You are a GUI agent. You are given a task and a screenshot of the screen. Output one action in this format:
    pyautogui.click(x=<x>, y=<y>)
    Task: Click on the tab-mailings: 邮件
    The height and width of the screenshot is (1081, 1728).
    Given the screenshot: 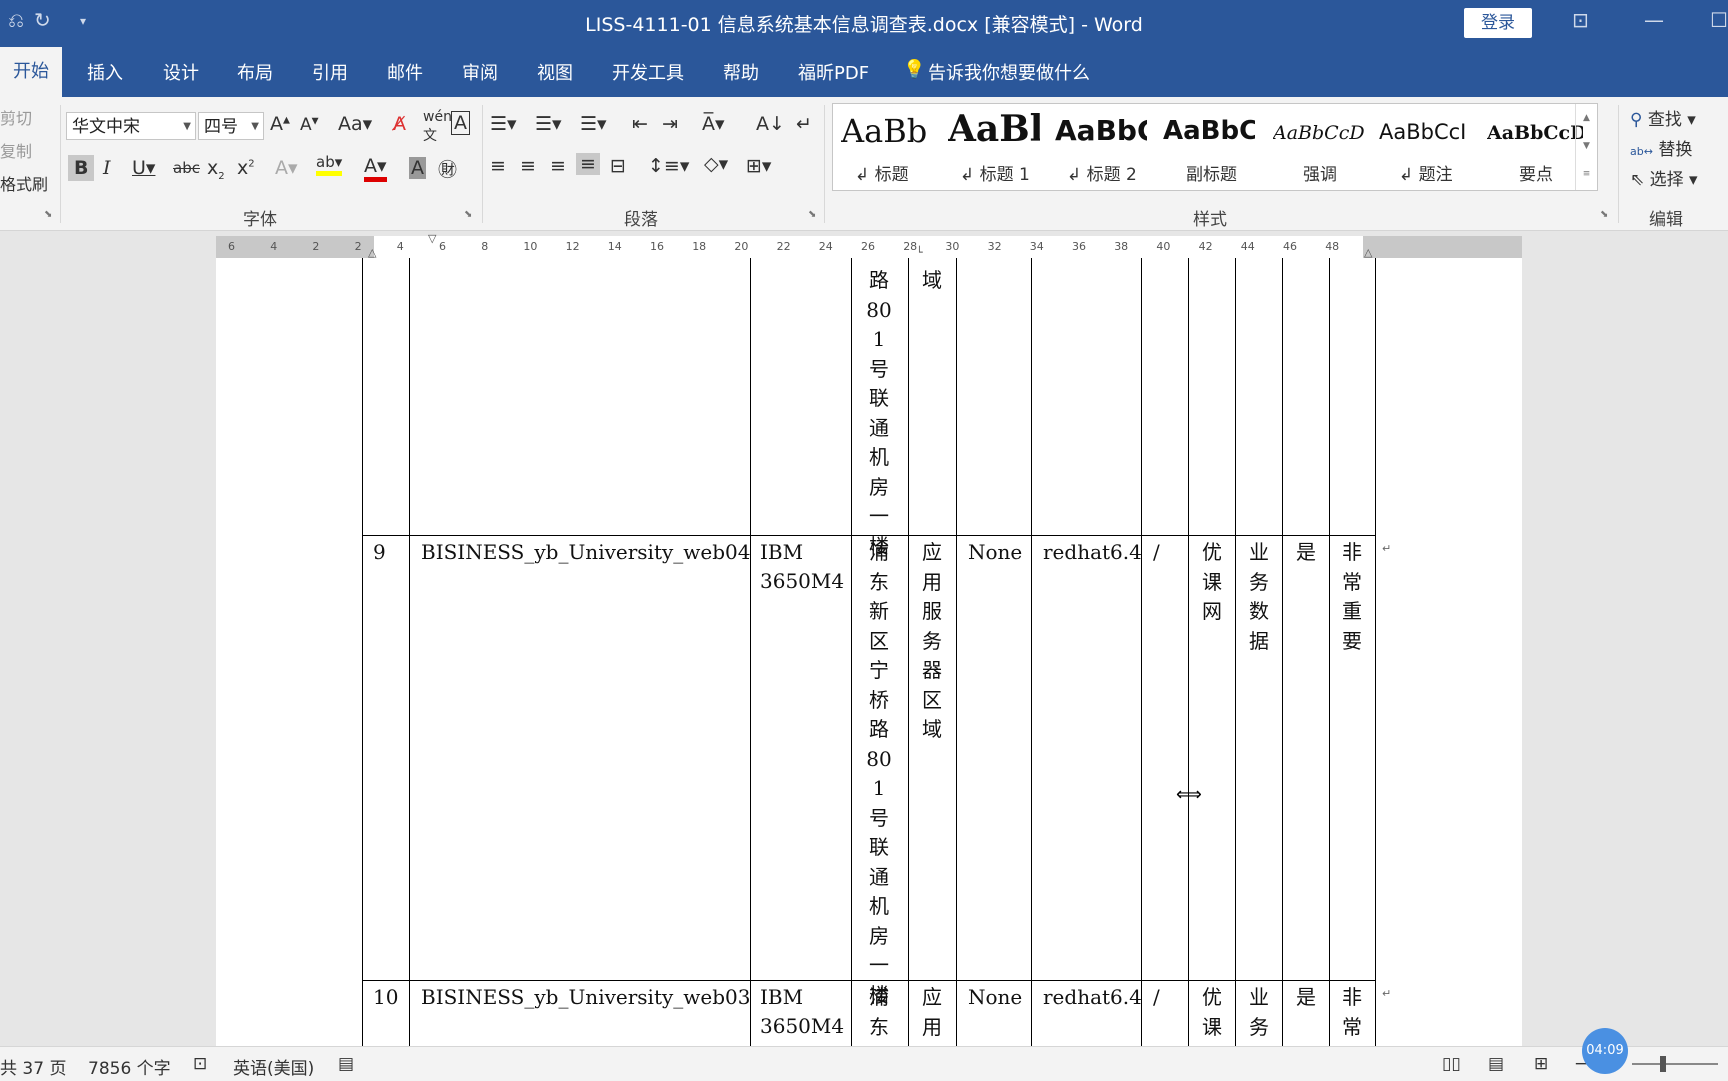 What is the action you would take?
    pyautogui.click(x=405, y=72)
    